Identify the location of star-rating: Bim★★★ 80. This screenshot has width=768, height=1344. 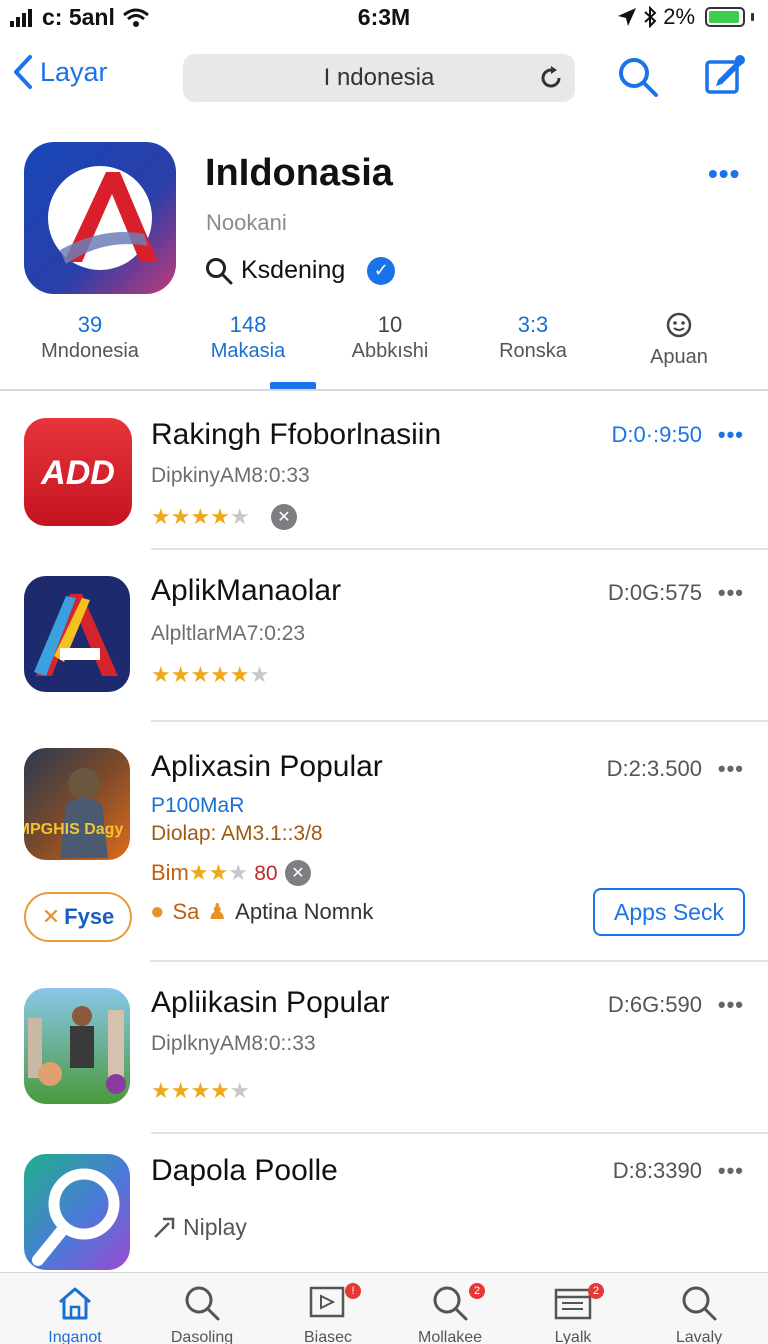
(214, 872).